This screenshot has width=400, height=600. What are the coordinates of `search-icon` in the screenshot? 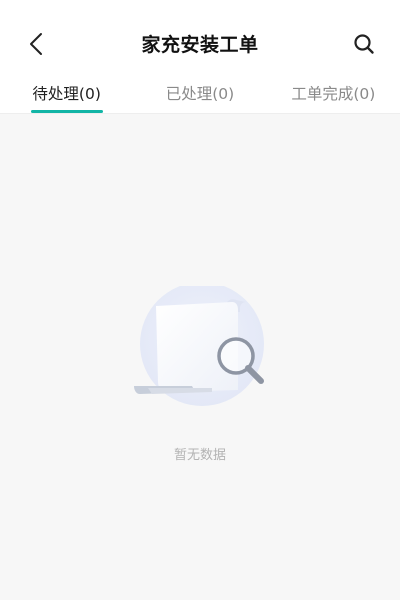 It's located at (364, 44).